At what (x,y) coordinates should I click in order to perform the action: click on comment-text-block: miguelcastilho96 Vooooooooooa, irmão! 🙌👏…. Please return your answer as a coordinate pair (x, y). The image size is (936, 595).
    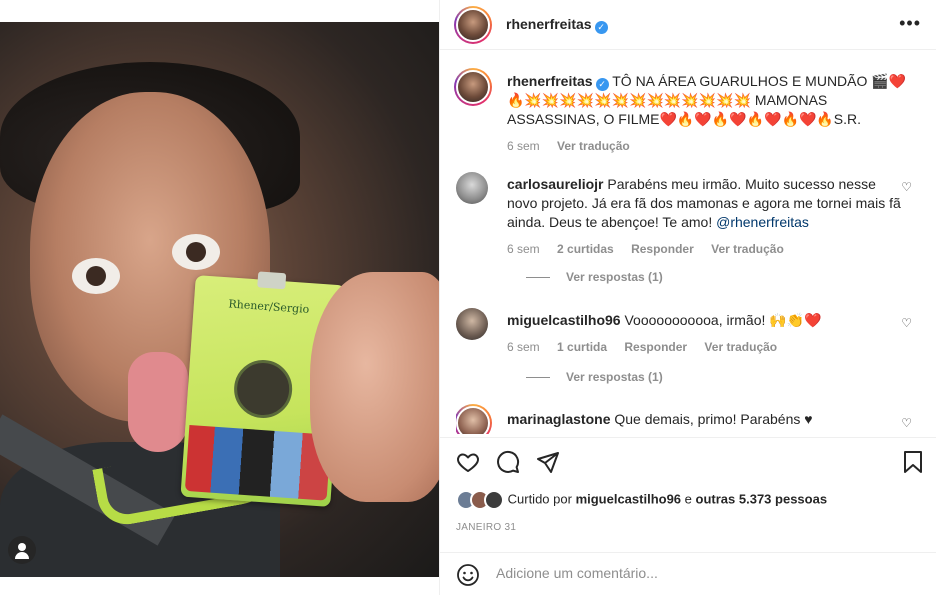
    Looking at the image, I should click on (704, 334).